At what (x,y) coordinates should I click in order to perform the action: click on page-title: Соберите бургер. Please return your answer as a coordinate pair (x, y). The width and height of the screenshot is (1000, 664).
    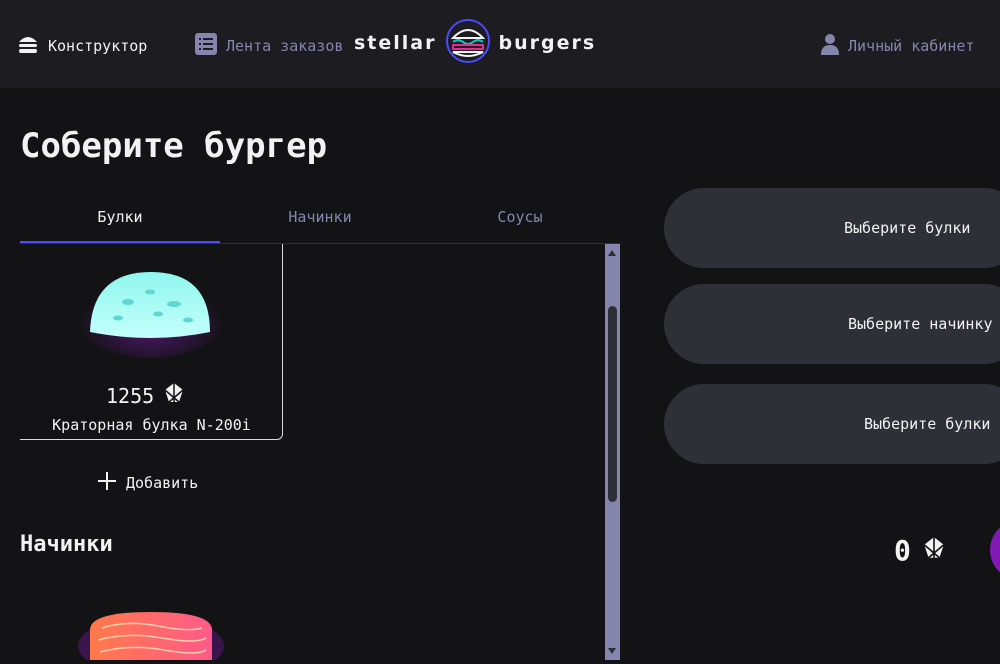
    Looking at the image, I should click on (174, 146).